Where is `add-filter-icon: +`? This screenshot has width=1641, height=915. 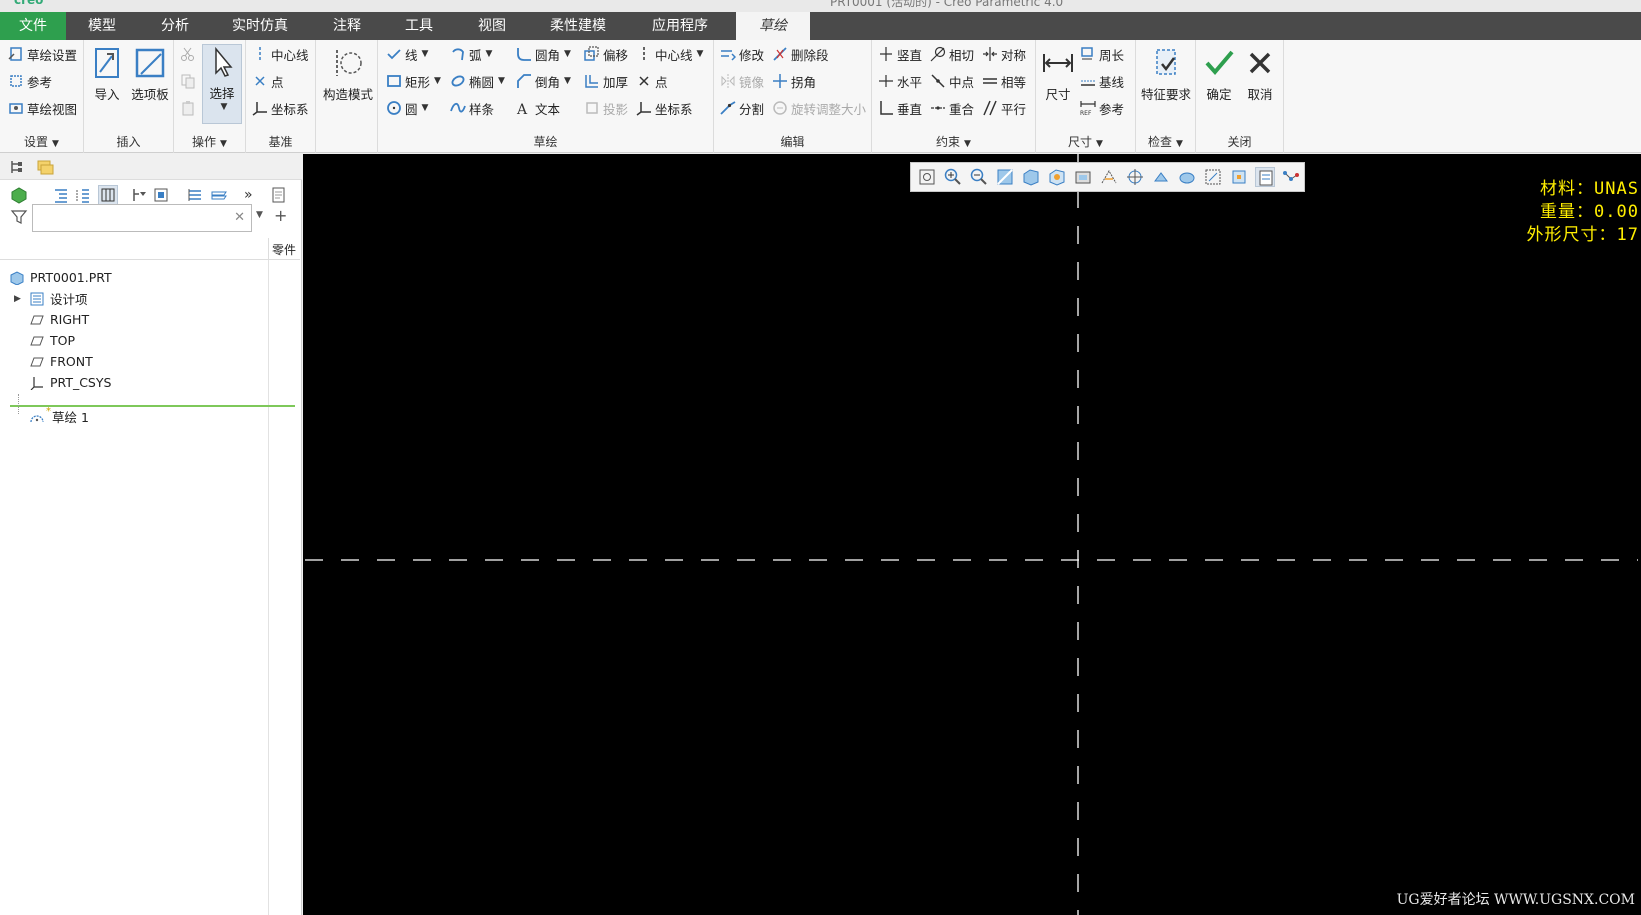 add-filter-icon: + is located at coordinates (280, 215).